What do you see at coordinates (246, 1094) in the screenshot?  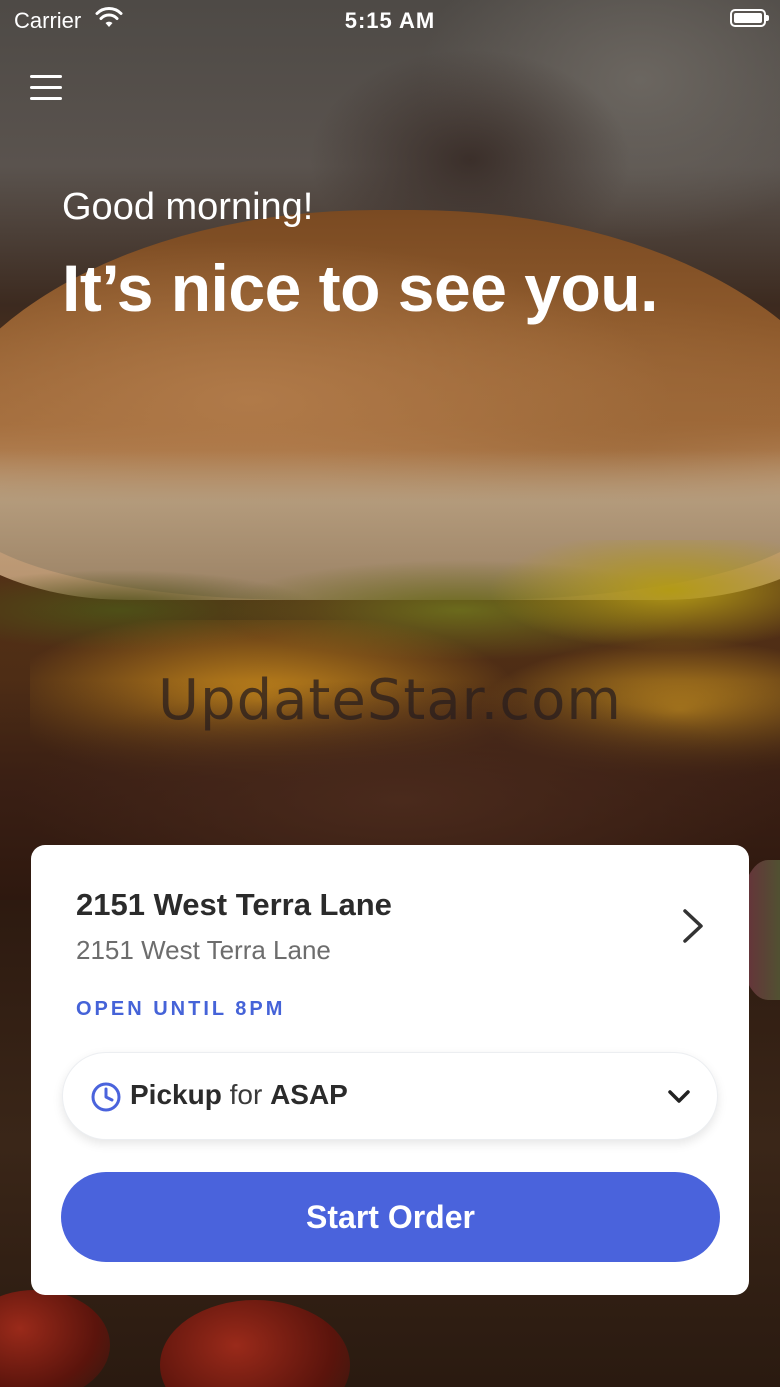 I see `order-mode-connector: for` at bounding box center [246, 1094].